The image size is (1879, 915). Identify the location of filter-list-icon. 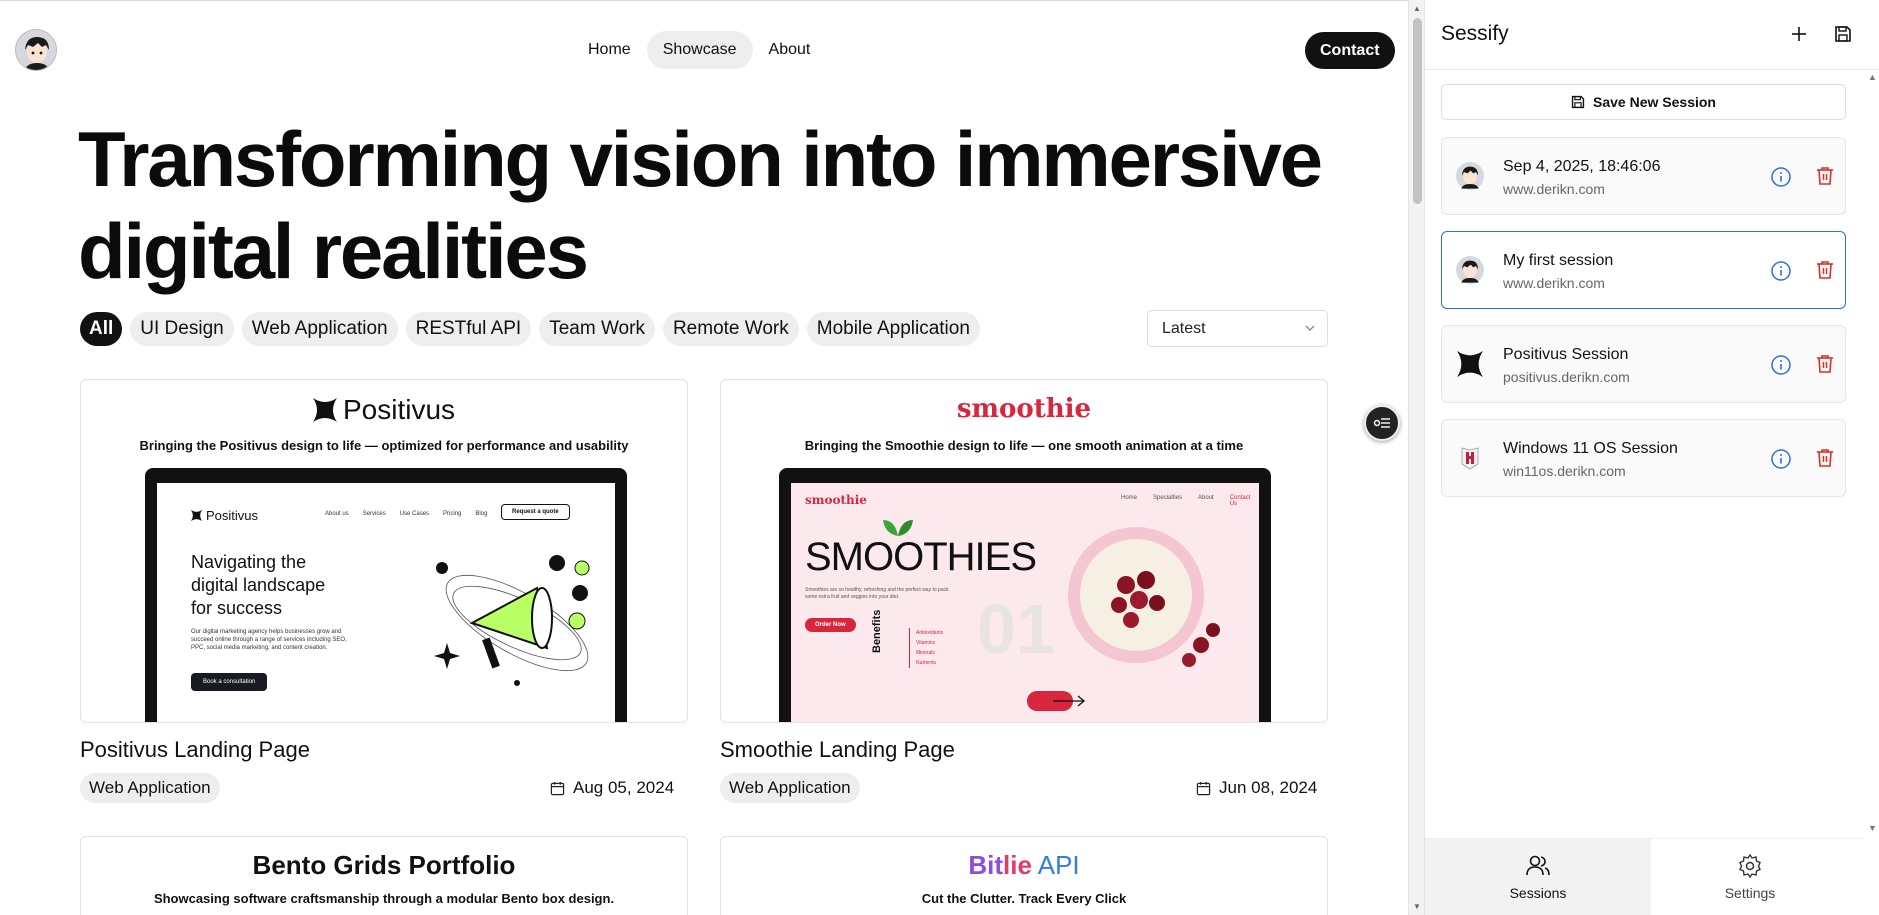
(1381, 423).